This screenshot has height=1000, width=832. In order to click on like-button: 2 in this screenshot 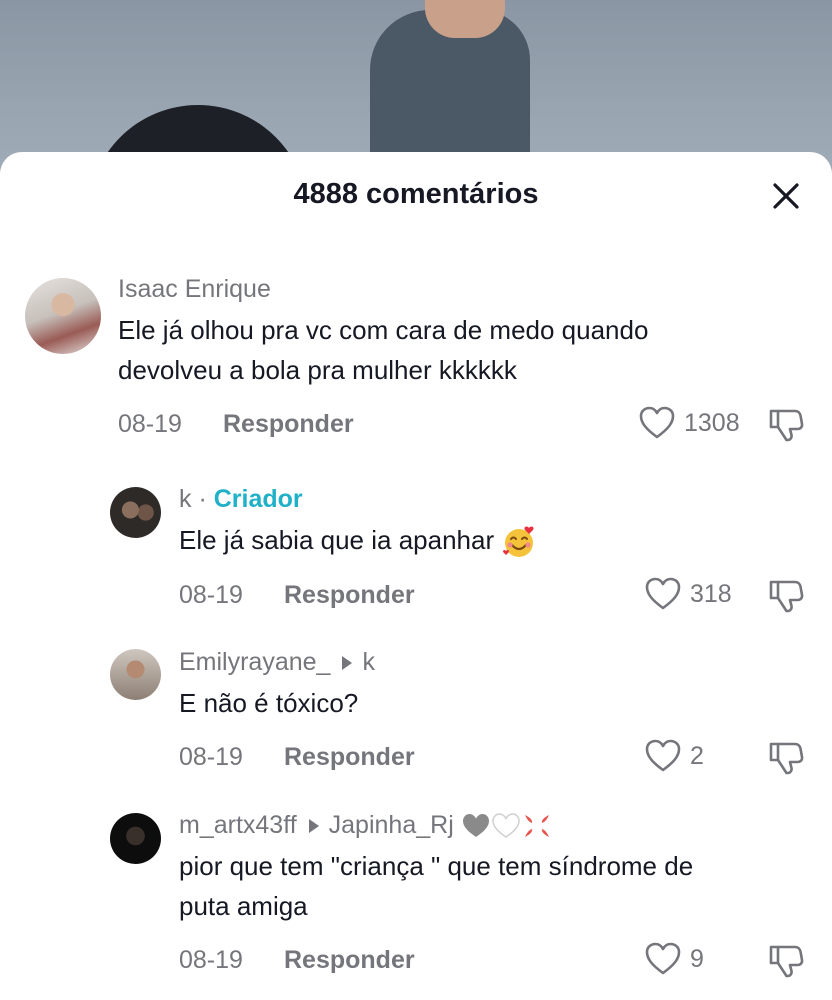, I will do `click(674, 756)`.